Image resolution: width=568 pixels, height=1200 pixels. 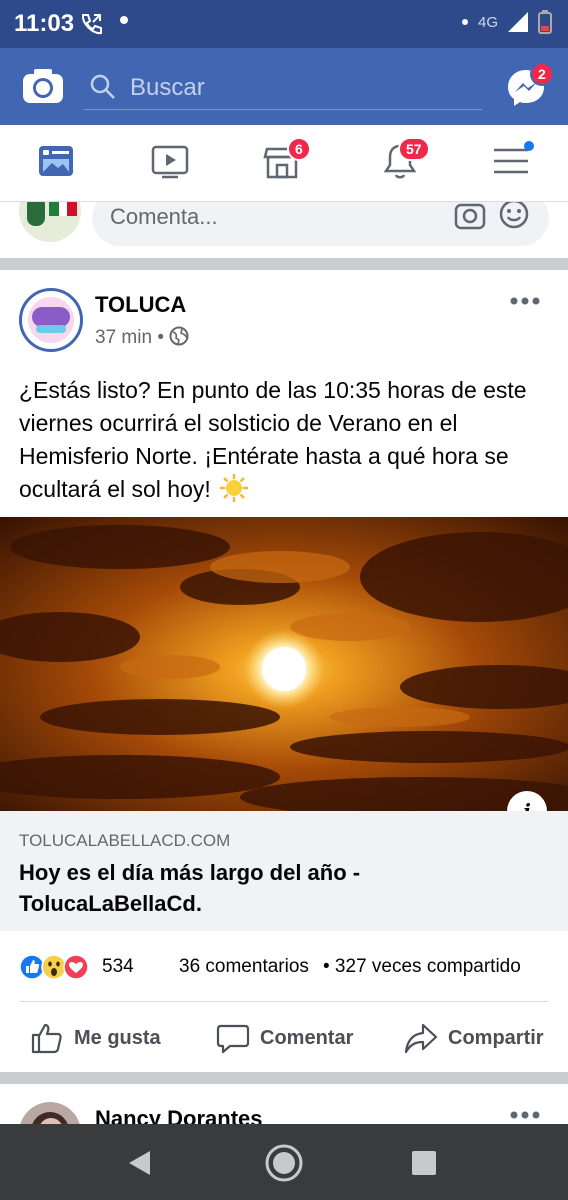 What do you see at coordinates (118, 967) in the screenshot?
I see `reaction-count: 534` at bounding box center [118, 967].